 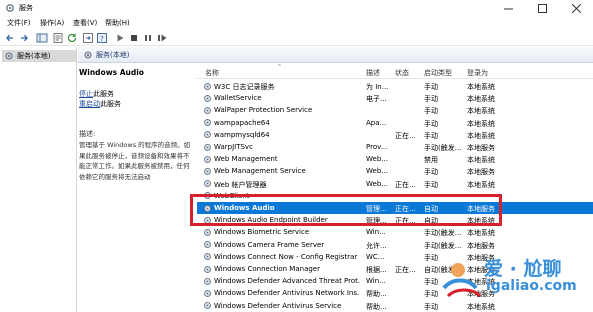 I want to click on menu-action: 操作(A), so click(x=52, y=23).